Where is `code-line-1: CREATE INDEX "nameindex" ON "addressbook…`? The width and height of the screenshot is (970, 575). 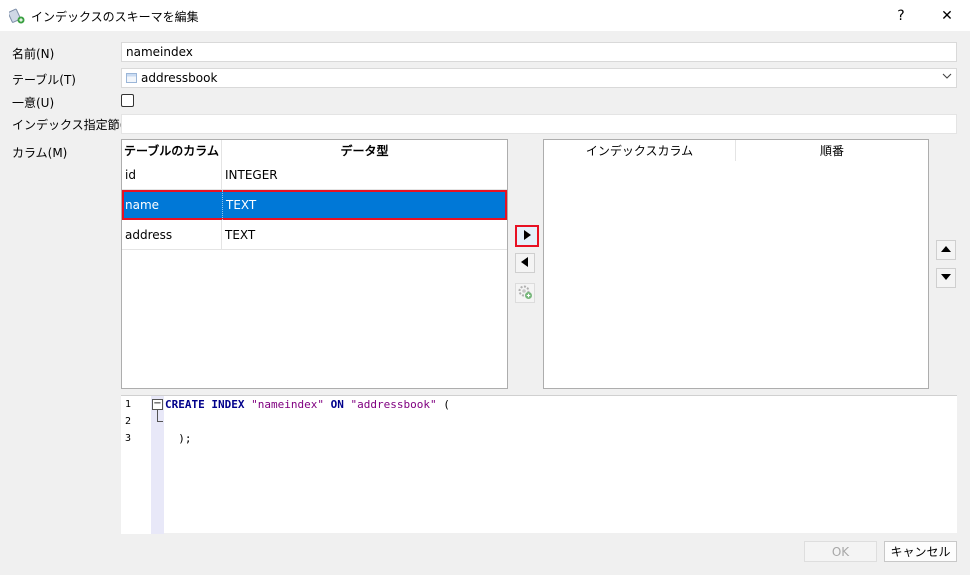 code-line-1: CREATE INDEX "nameindex" ON "addressbook… is located at coordinates (307, 404).